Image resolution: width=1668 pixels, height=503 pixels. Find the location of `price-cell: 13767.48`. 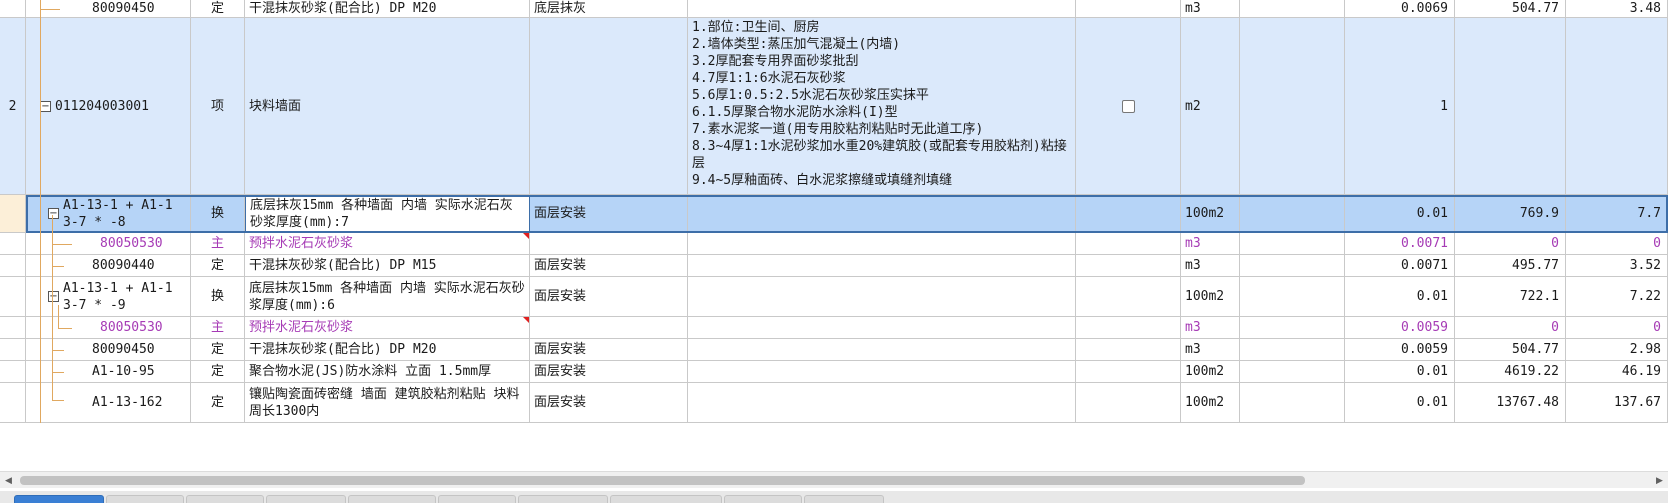

price-cell: 13767.48 is located at coordinates (1510, 403).